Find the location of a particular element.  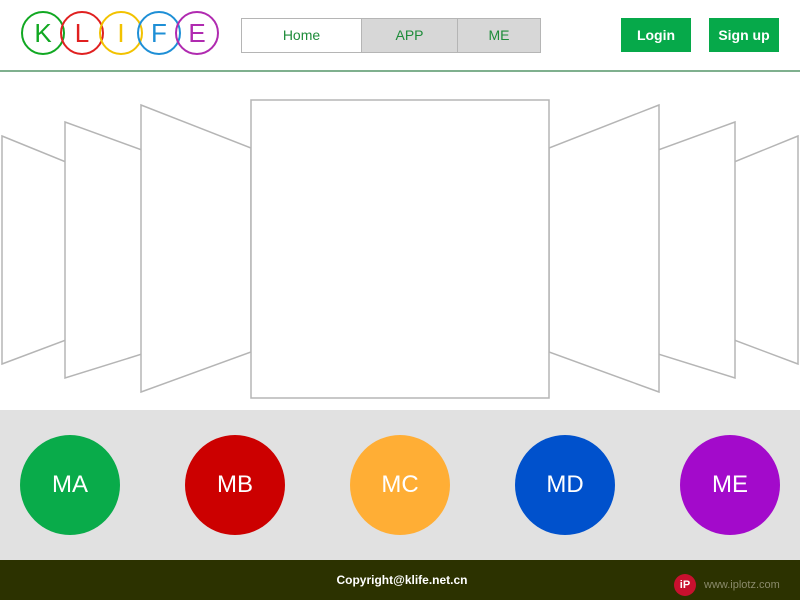

logo-letter-e: E is located at coordinates (197, 33).